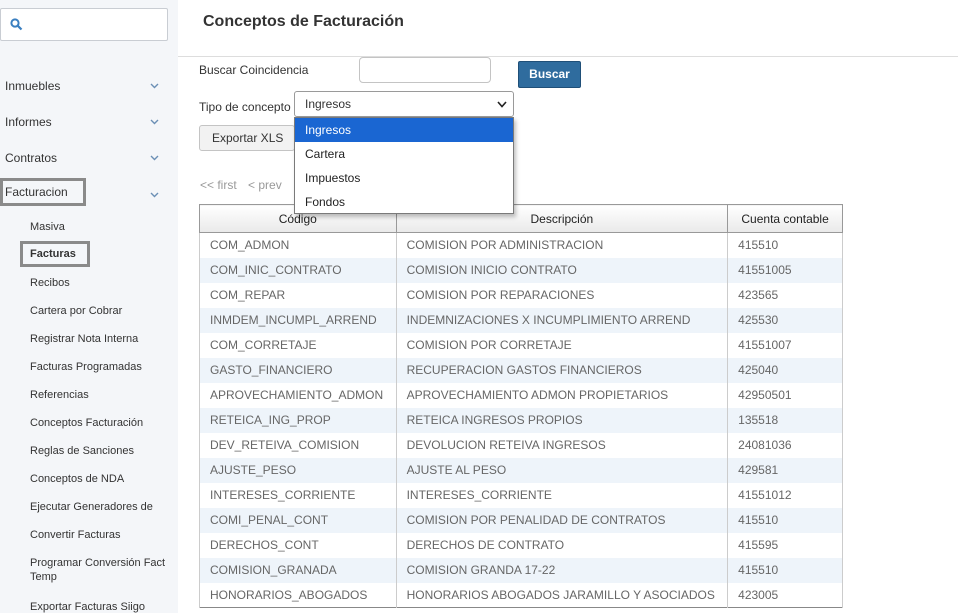 The height and width of the screenshot is (614, 958). I want to click on cell-codigo: COM_CORRETAJE, so click(298, 345).